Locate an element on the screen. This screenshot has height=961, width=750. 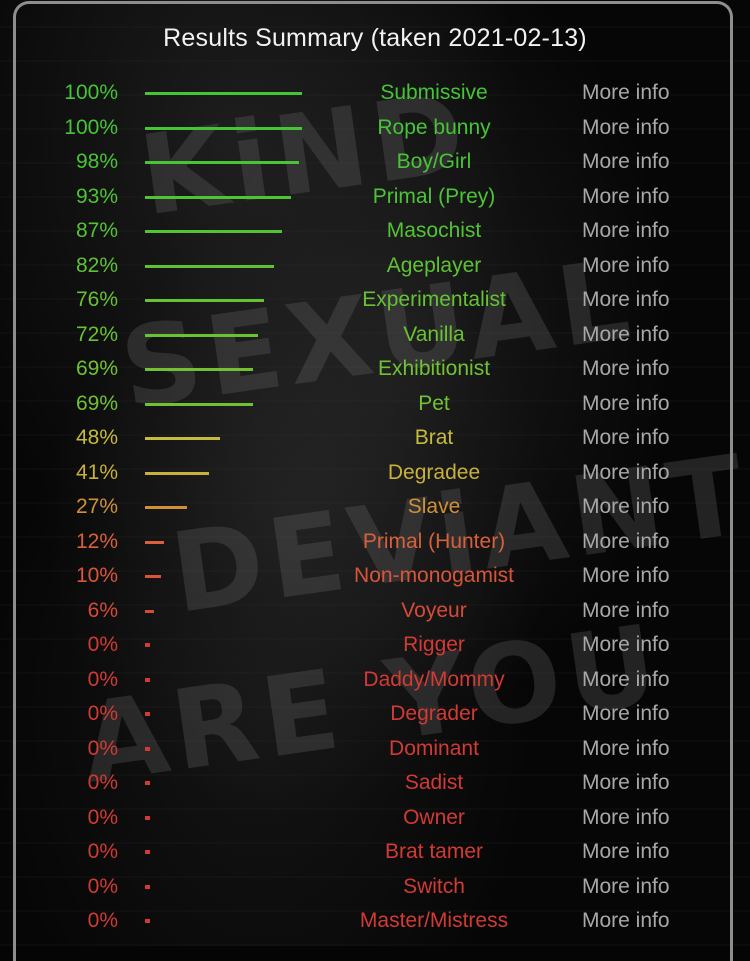
result-name: Degradee is located at coordinates (434, 472).